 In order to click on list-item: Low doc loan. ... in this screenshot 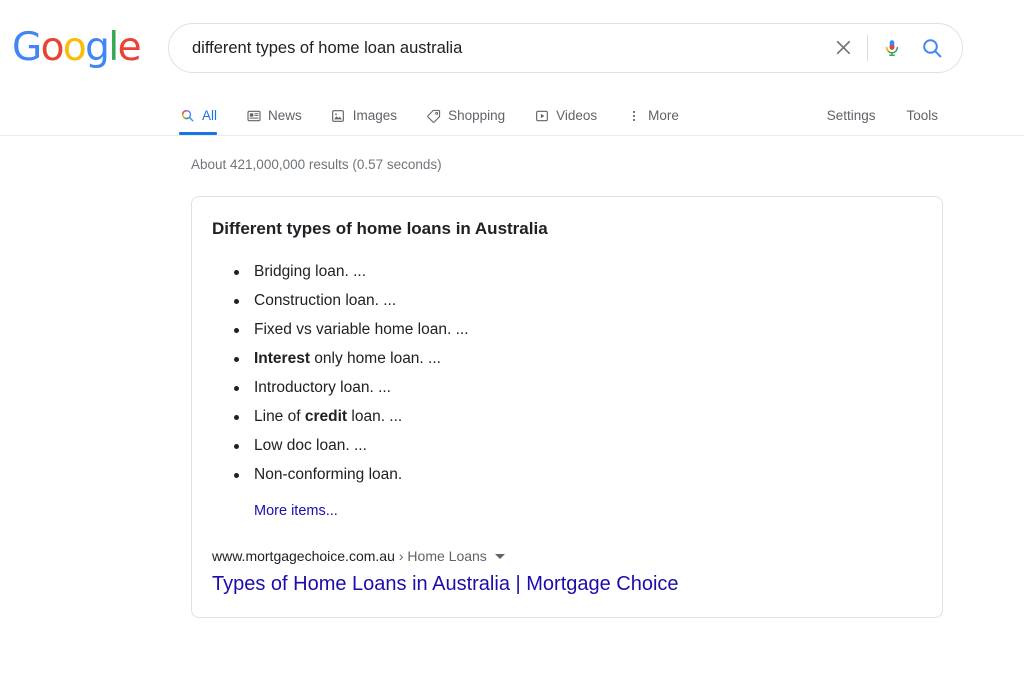, I will do `click(578, 445)`.